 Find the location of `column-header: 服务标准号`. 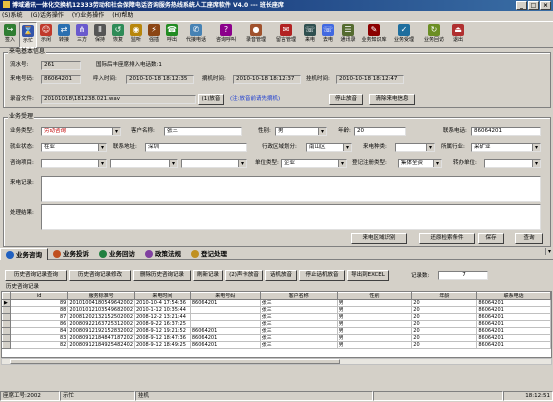

column-header: 服务标准号 is located at coordinates (101, 296).